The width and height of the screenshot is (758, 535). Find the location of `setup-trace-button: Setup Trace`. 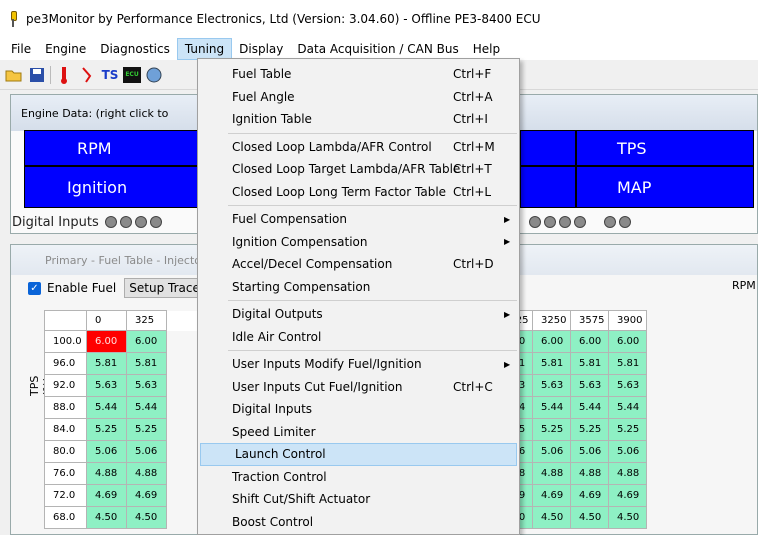

setup-trace-button: Setup Trace is located at coordinates (164, 288).